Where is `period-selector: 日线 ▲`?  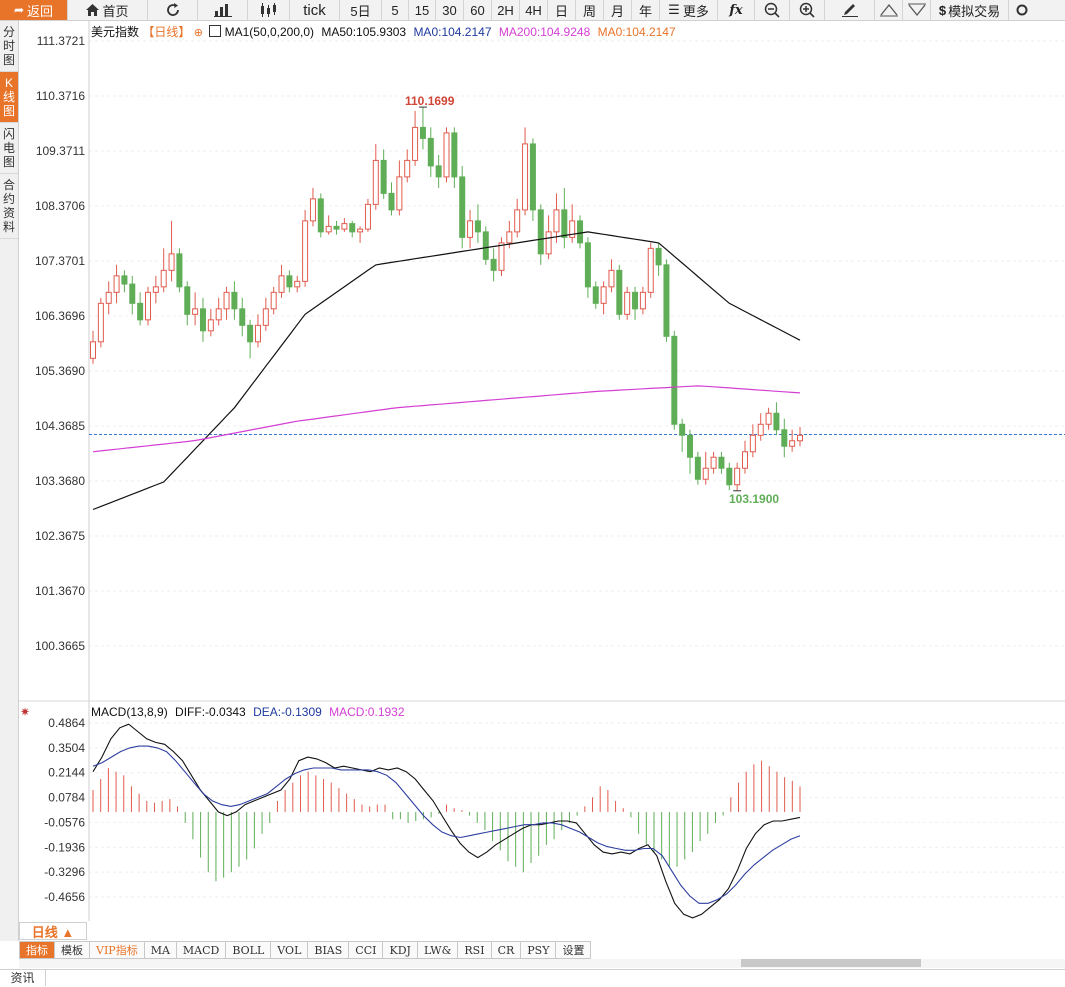 period-selector: 日线 ▲ is located at coordinates (53, 931).